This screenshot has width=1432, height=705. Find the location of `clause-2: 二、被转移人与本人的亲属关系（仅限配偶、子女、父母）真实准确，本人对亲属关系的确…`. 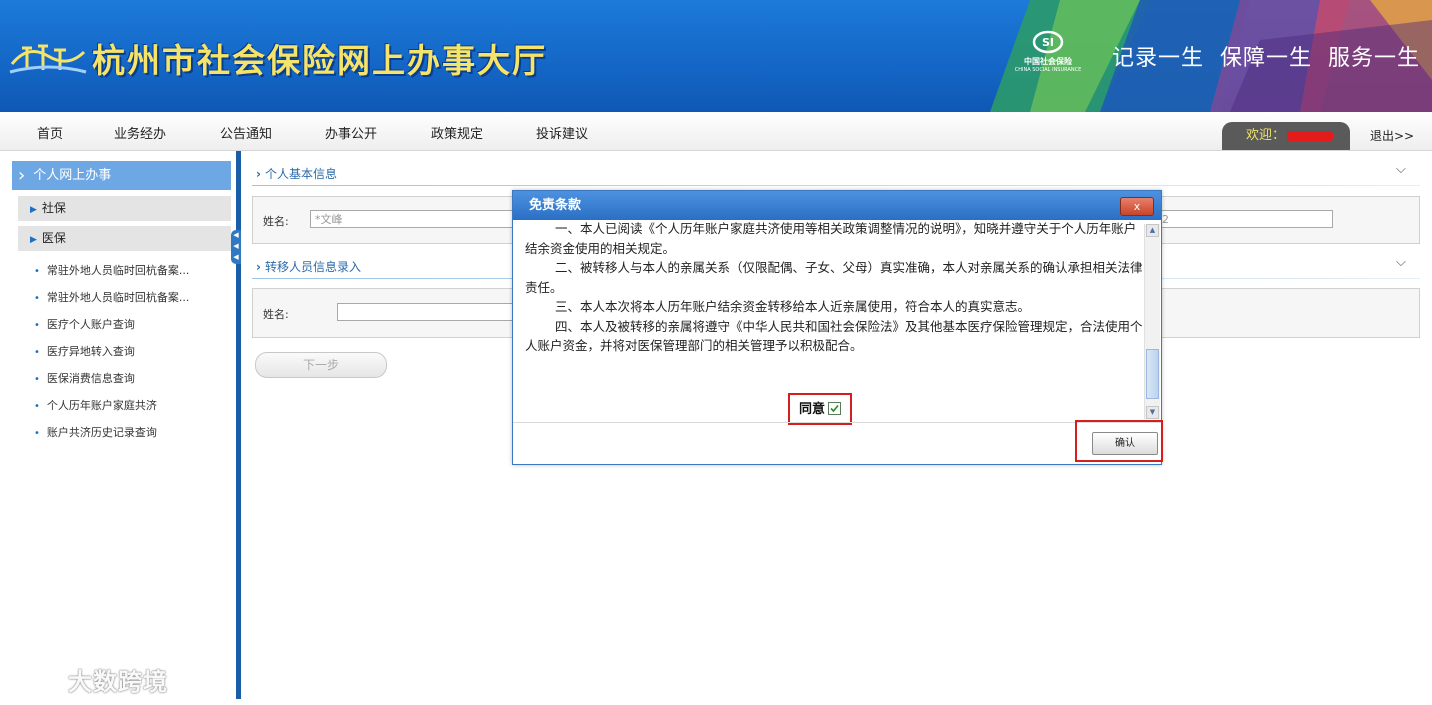

clause-2: 二、被转移人与本人的亲属关系（仅限配偶、子女、父母）真实准确，本人对亲属关系的确… is located at coordinates (834, 277).